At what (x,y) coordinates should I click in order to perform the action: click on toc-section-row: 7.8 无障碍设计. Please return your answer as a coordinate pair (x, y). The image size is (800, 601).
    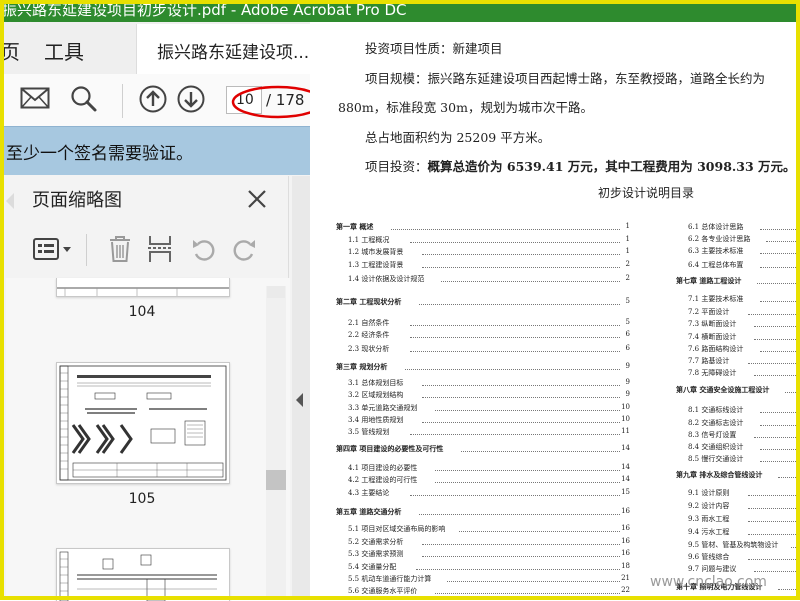
    Looking at the image, I should click on (744, 373).